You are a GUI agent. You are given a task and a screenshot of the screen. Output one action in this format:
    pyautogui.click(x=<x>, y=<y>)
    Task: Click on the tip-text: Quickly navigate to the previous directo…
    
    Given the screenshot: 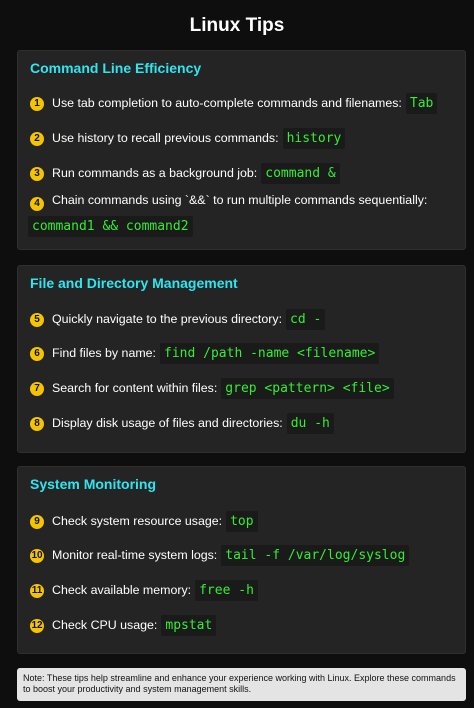 What is the action you would take?
    pyautogui.click(x=167, y=319)
    